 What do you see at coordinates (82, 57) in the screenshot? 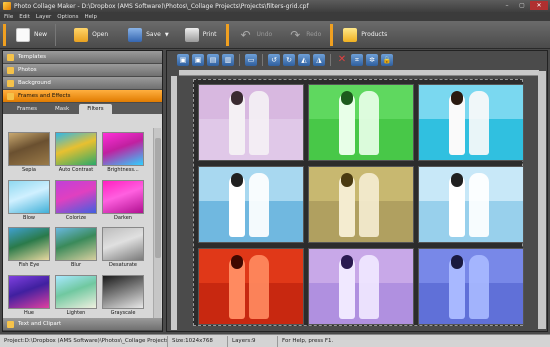
I see `accordion-templates: Templates` at bounding box center [82, 57].